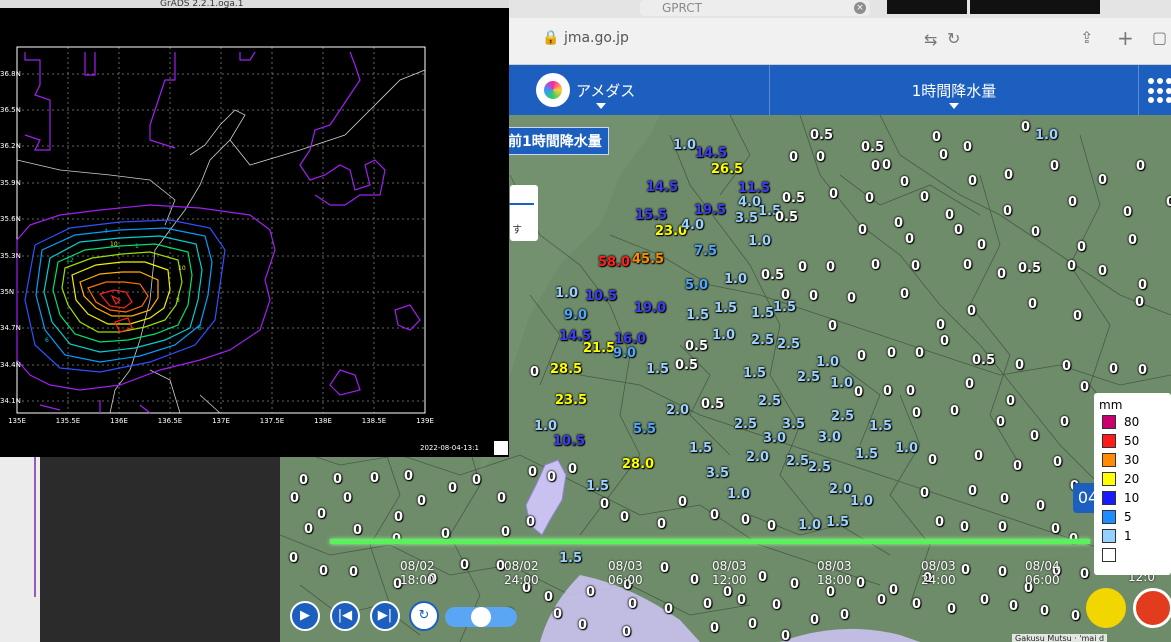 This screenshot has width=1171, height=642. Describe the element at coordinates (521, 573) in the screenshot. I see `timeline-tick: 08/02 24:00` at that location.